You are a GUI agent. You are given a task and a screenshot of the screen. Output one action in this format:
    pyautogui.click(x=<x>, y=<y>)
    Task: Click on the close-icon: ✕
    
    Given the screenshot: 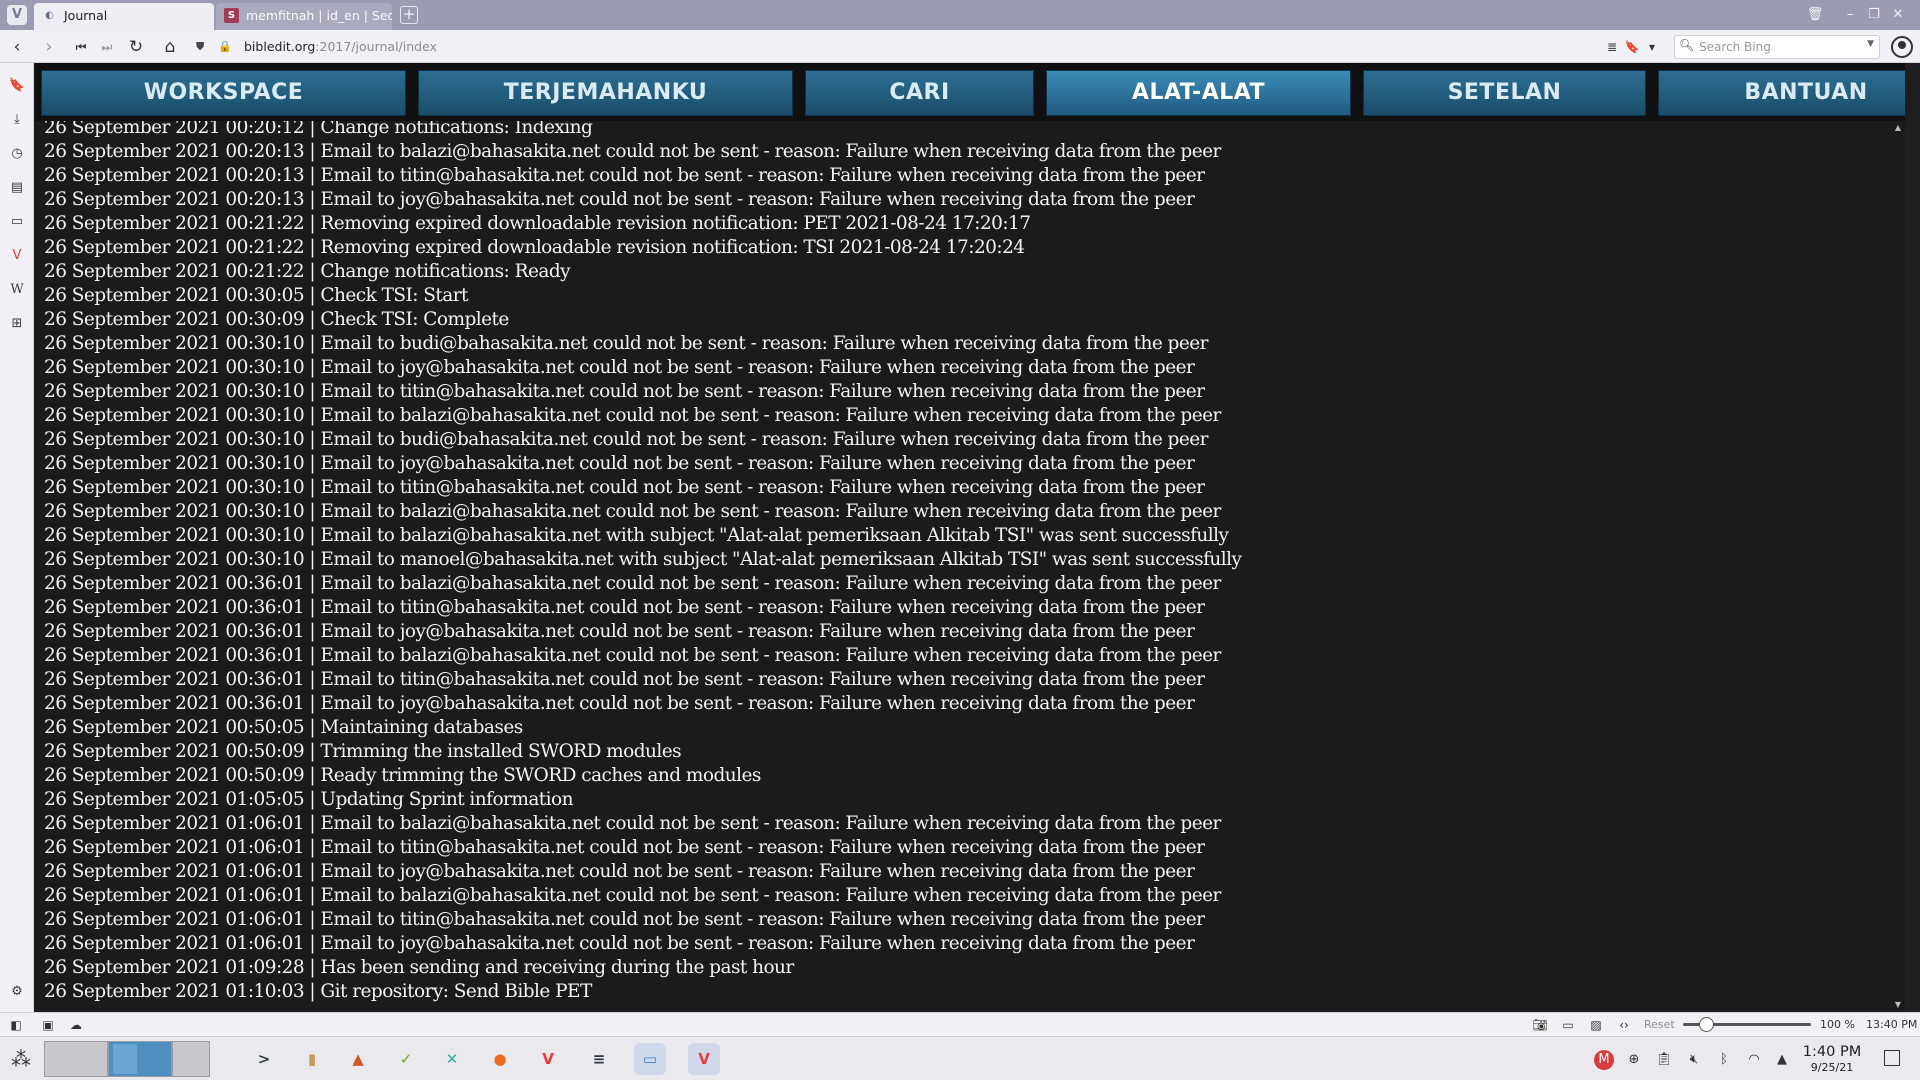 What is the action you would take?
    pyautogui.click(x=1898, y=15)
    